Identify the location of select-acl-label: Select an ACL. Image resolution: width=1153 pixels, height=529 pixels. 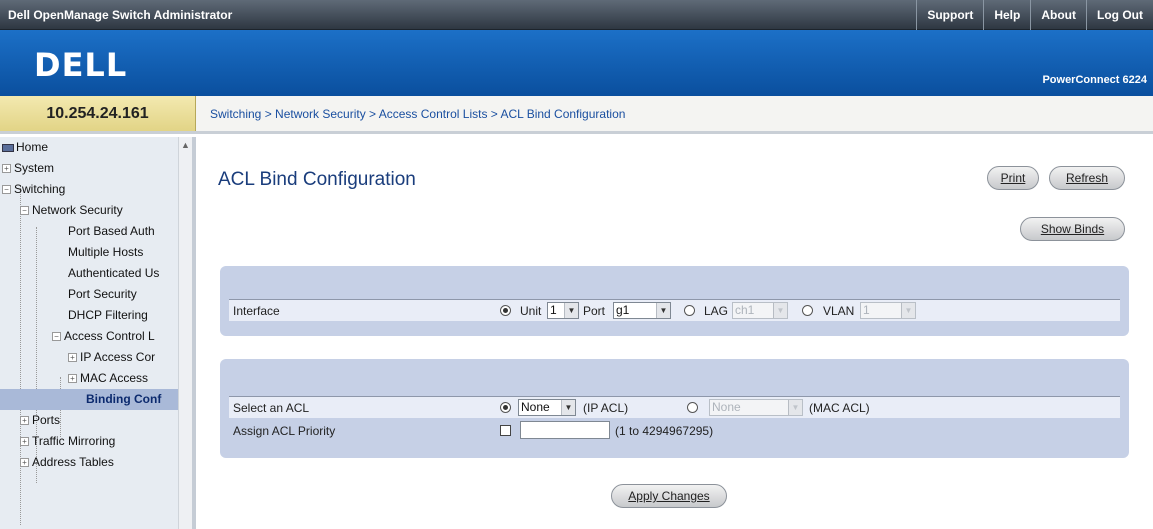
(271, 408).